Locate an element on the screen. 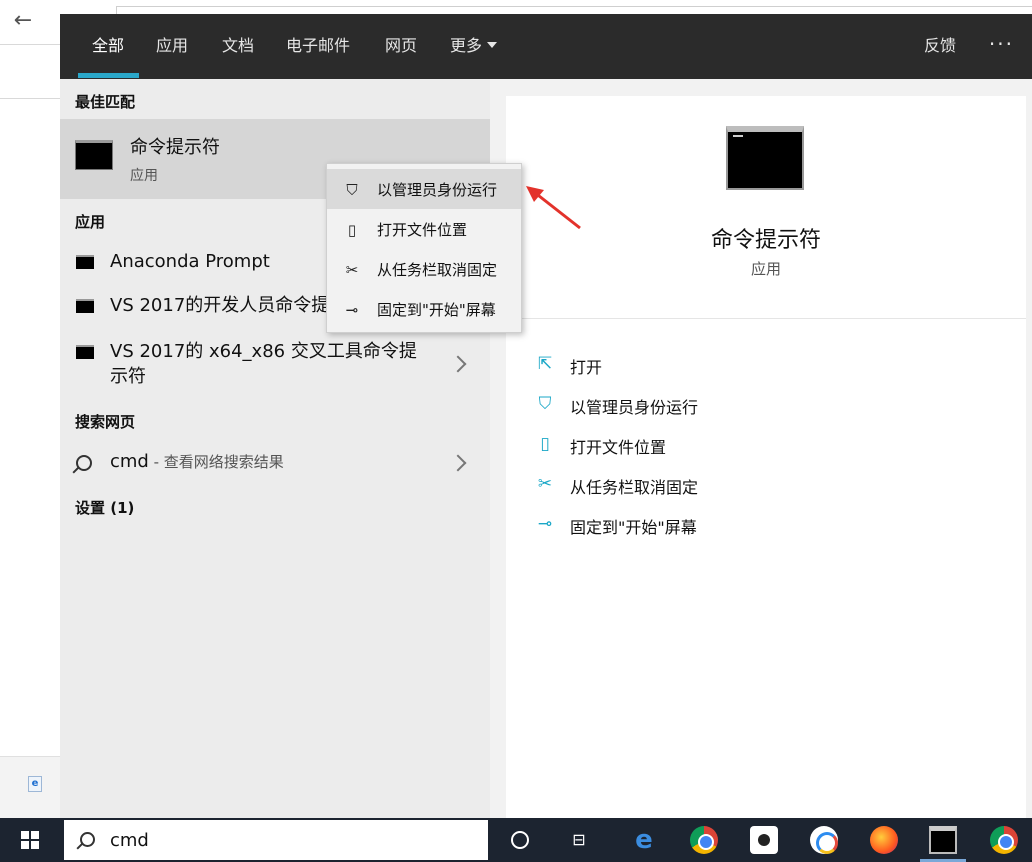  more-options-icon: ··· is located at coordinates (1001, 44).